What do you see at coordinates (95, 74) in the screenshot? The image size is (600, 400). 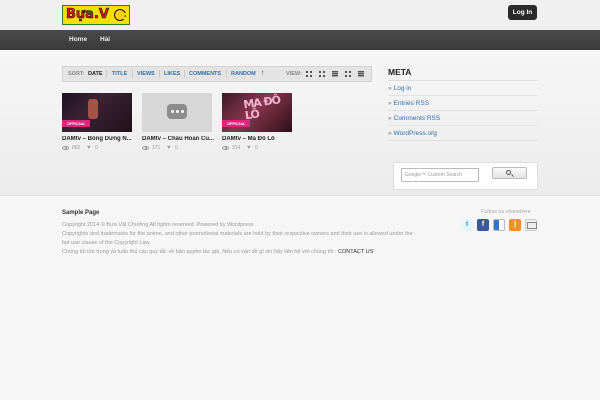 I see `sort-option-date: DATE` at bounding box center [95, 74].